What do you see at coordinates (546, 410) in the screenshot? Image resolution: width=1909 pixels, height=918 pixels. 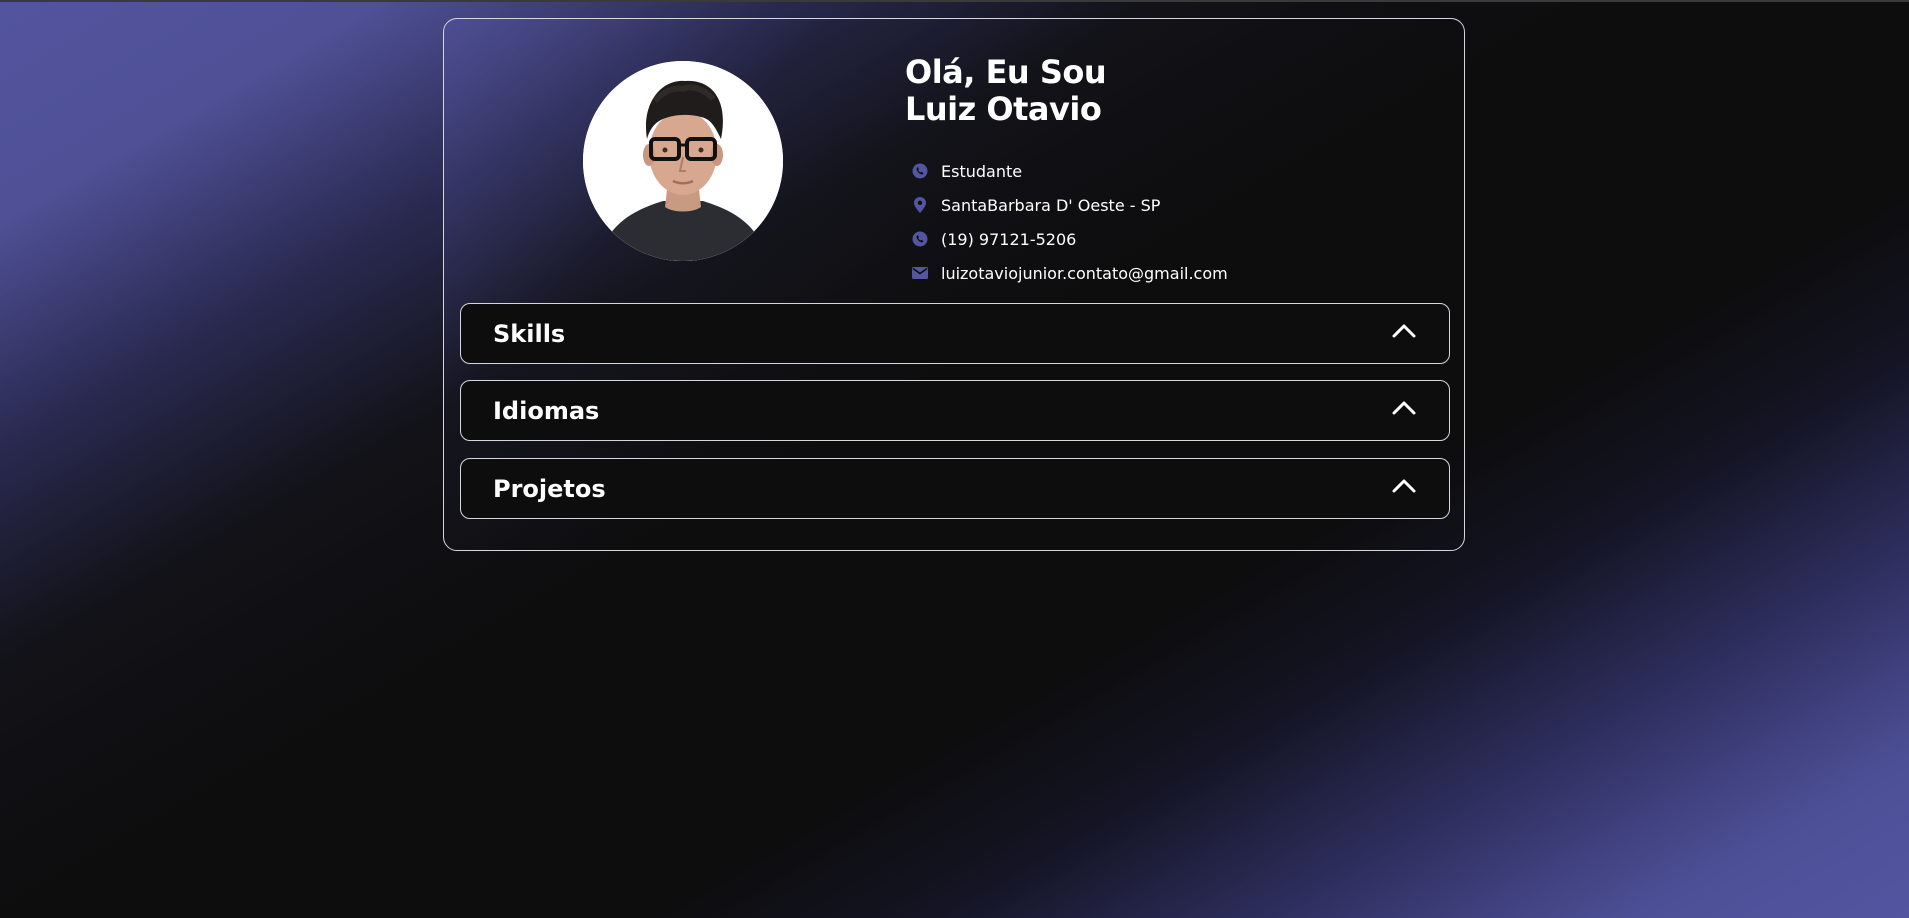 I see `accordion-title-idiomas: Idiomas` at bounding box center [546, 410].